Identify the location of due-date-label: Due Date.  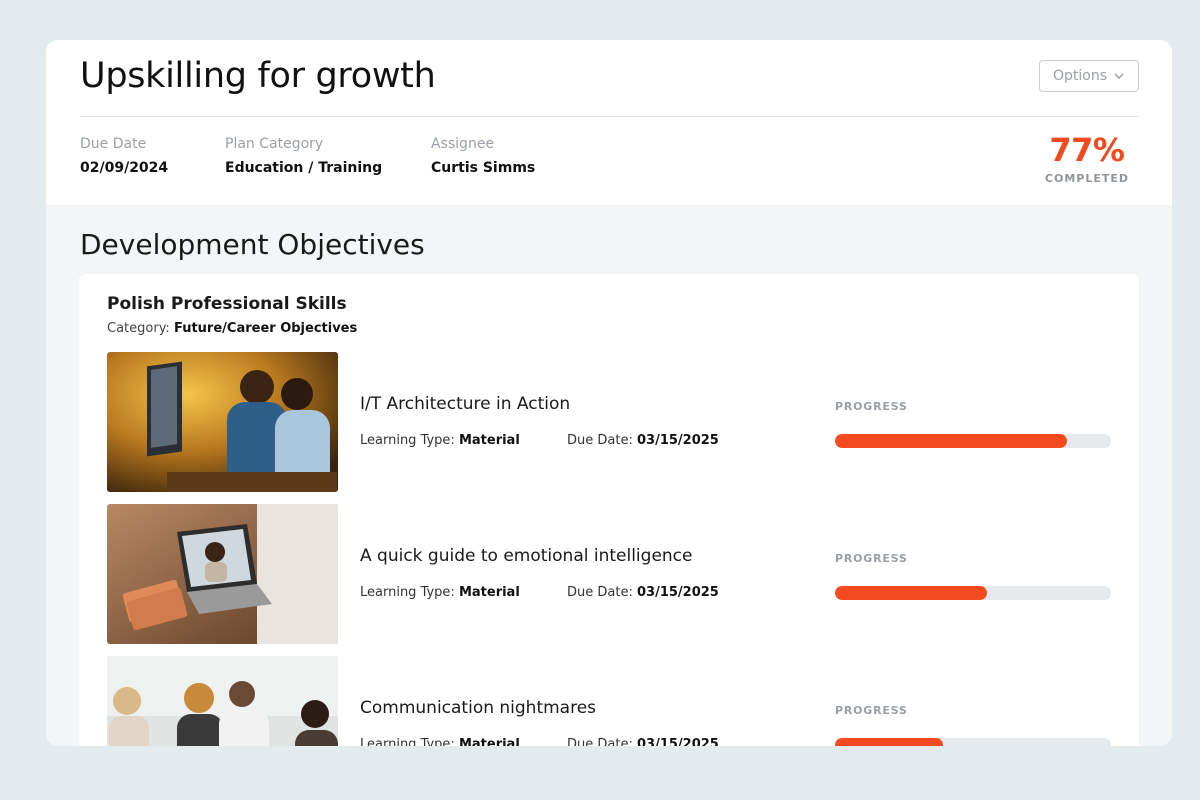
(113, 144).